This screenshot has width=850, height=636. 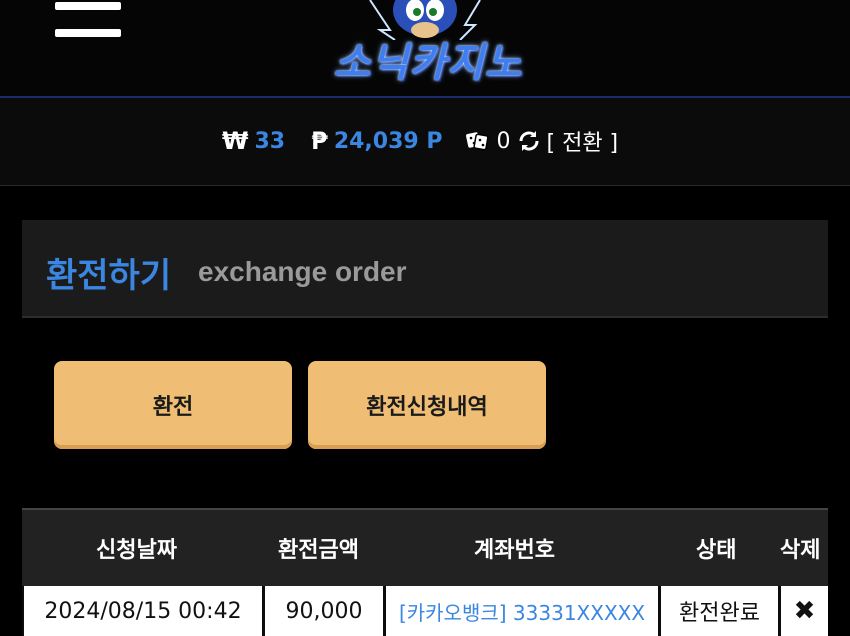 I want to click on balance-summary: ₩ 33 ₱ 24,039 P 0 [ 전환 ], so click(x=420, y=141).